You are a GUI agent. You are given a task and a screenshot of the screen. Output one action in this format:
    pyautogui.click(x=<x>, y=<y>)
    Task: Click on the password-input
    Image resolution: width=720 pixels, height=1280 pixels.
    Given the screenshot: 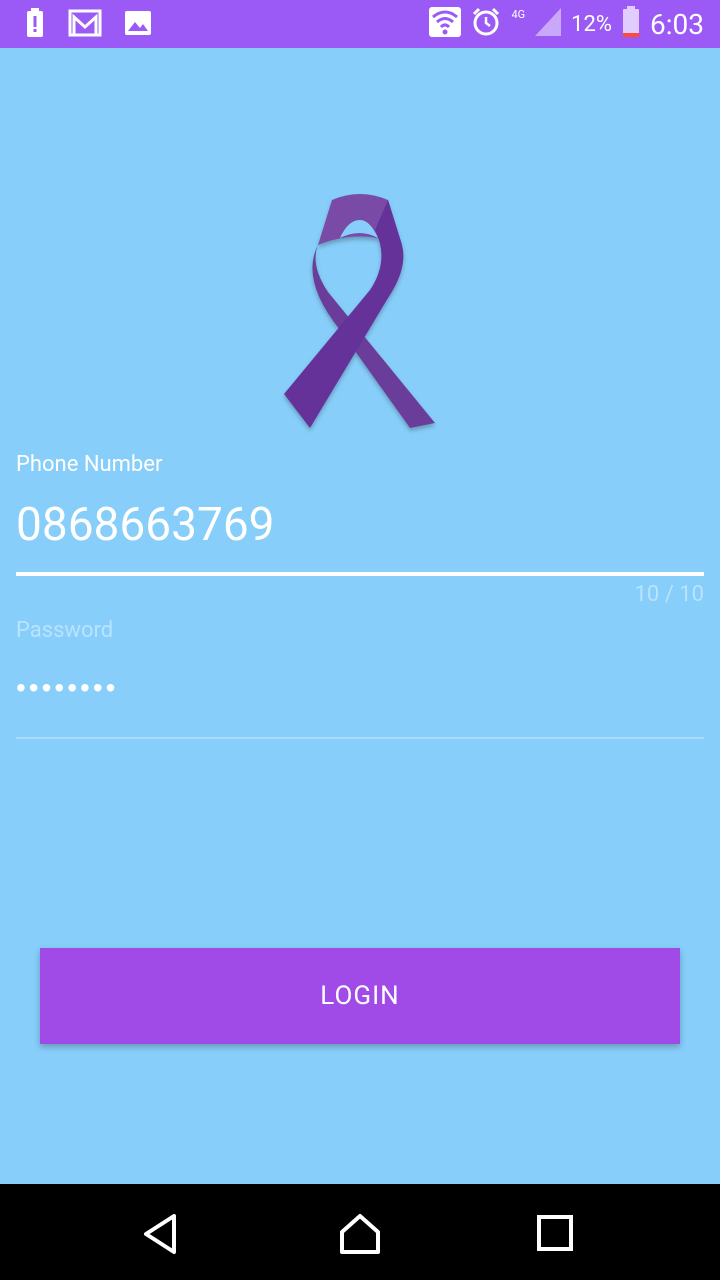 What is the action you would take?
    pyautogui.click(x=360, y=688)
    